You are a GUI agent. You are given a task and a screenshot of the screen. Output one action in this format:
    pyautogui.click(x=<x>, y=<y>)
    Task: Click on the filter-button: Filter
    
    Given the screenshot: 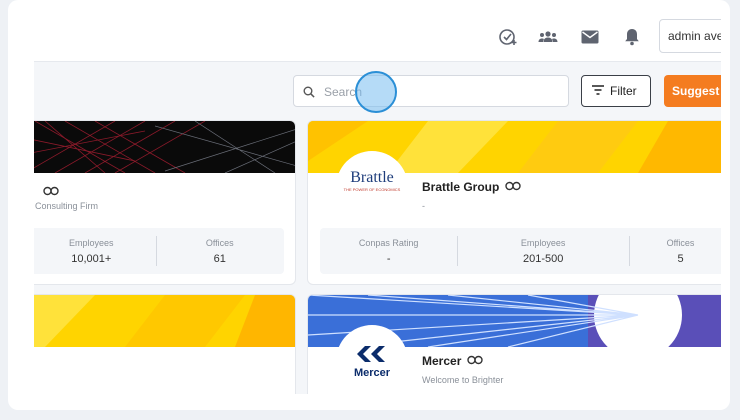 What is the action you would take?
    pyautogui.click(x=616, y=91)
    